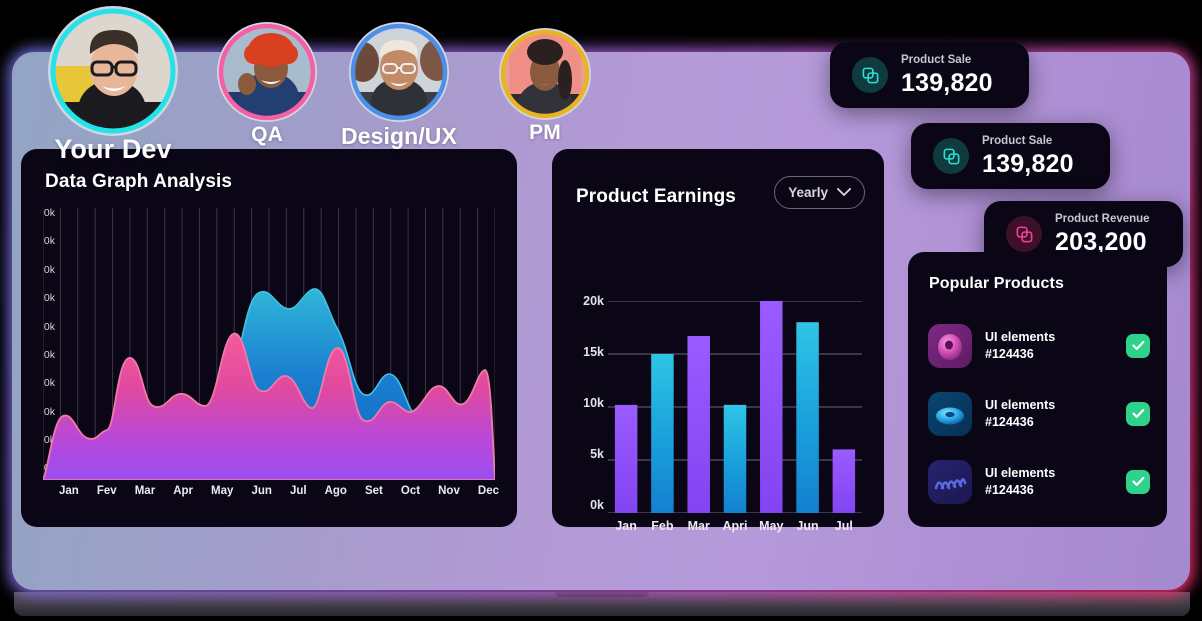  Describe the element at coordinates (844, 192) in the screenshot. I see `chevron-down-icon` at that location.